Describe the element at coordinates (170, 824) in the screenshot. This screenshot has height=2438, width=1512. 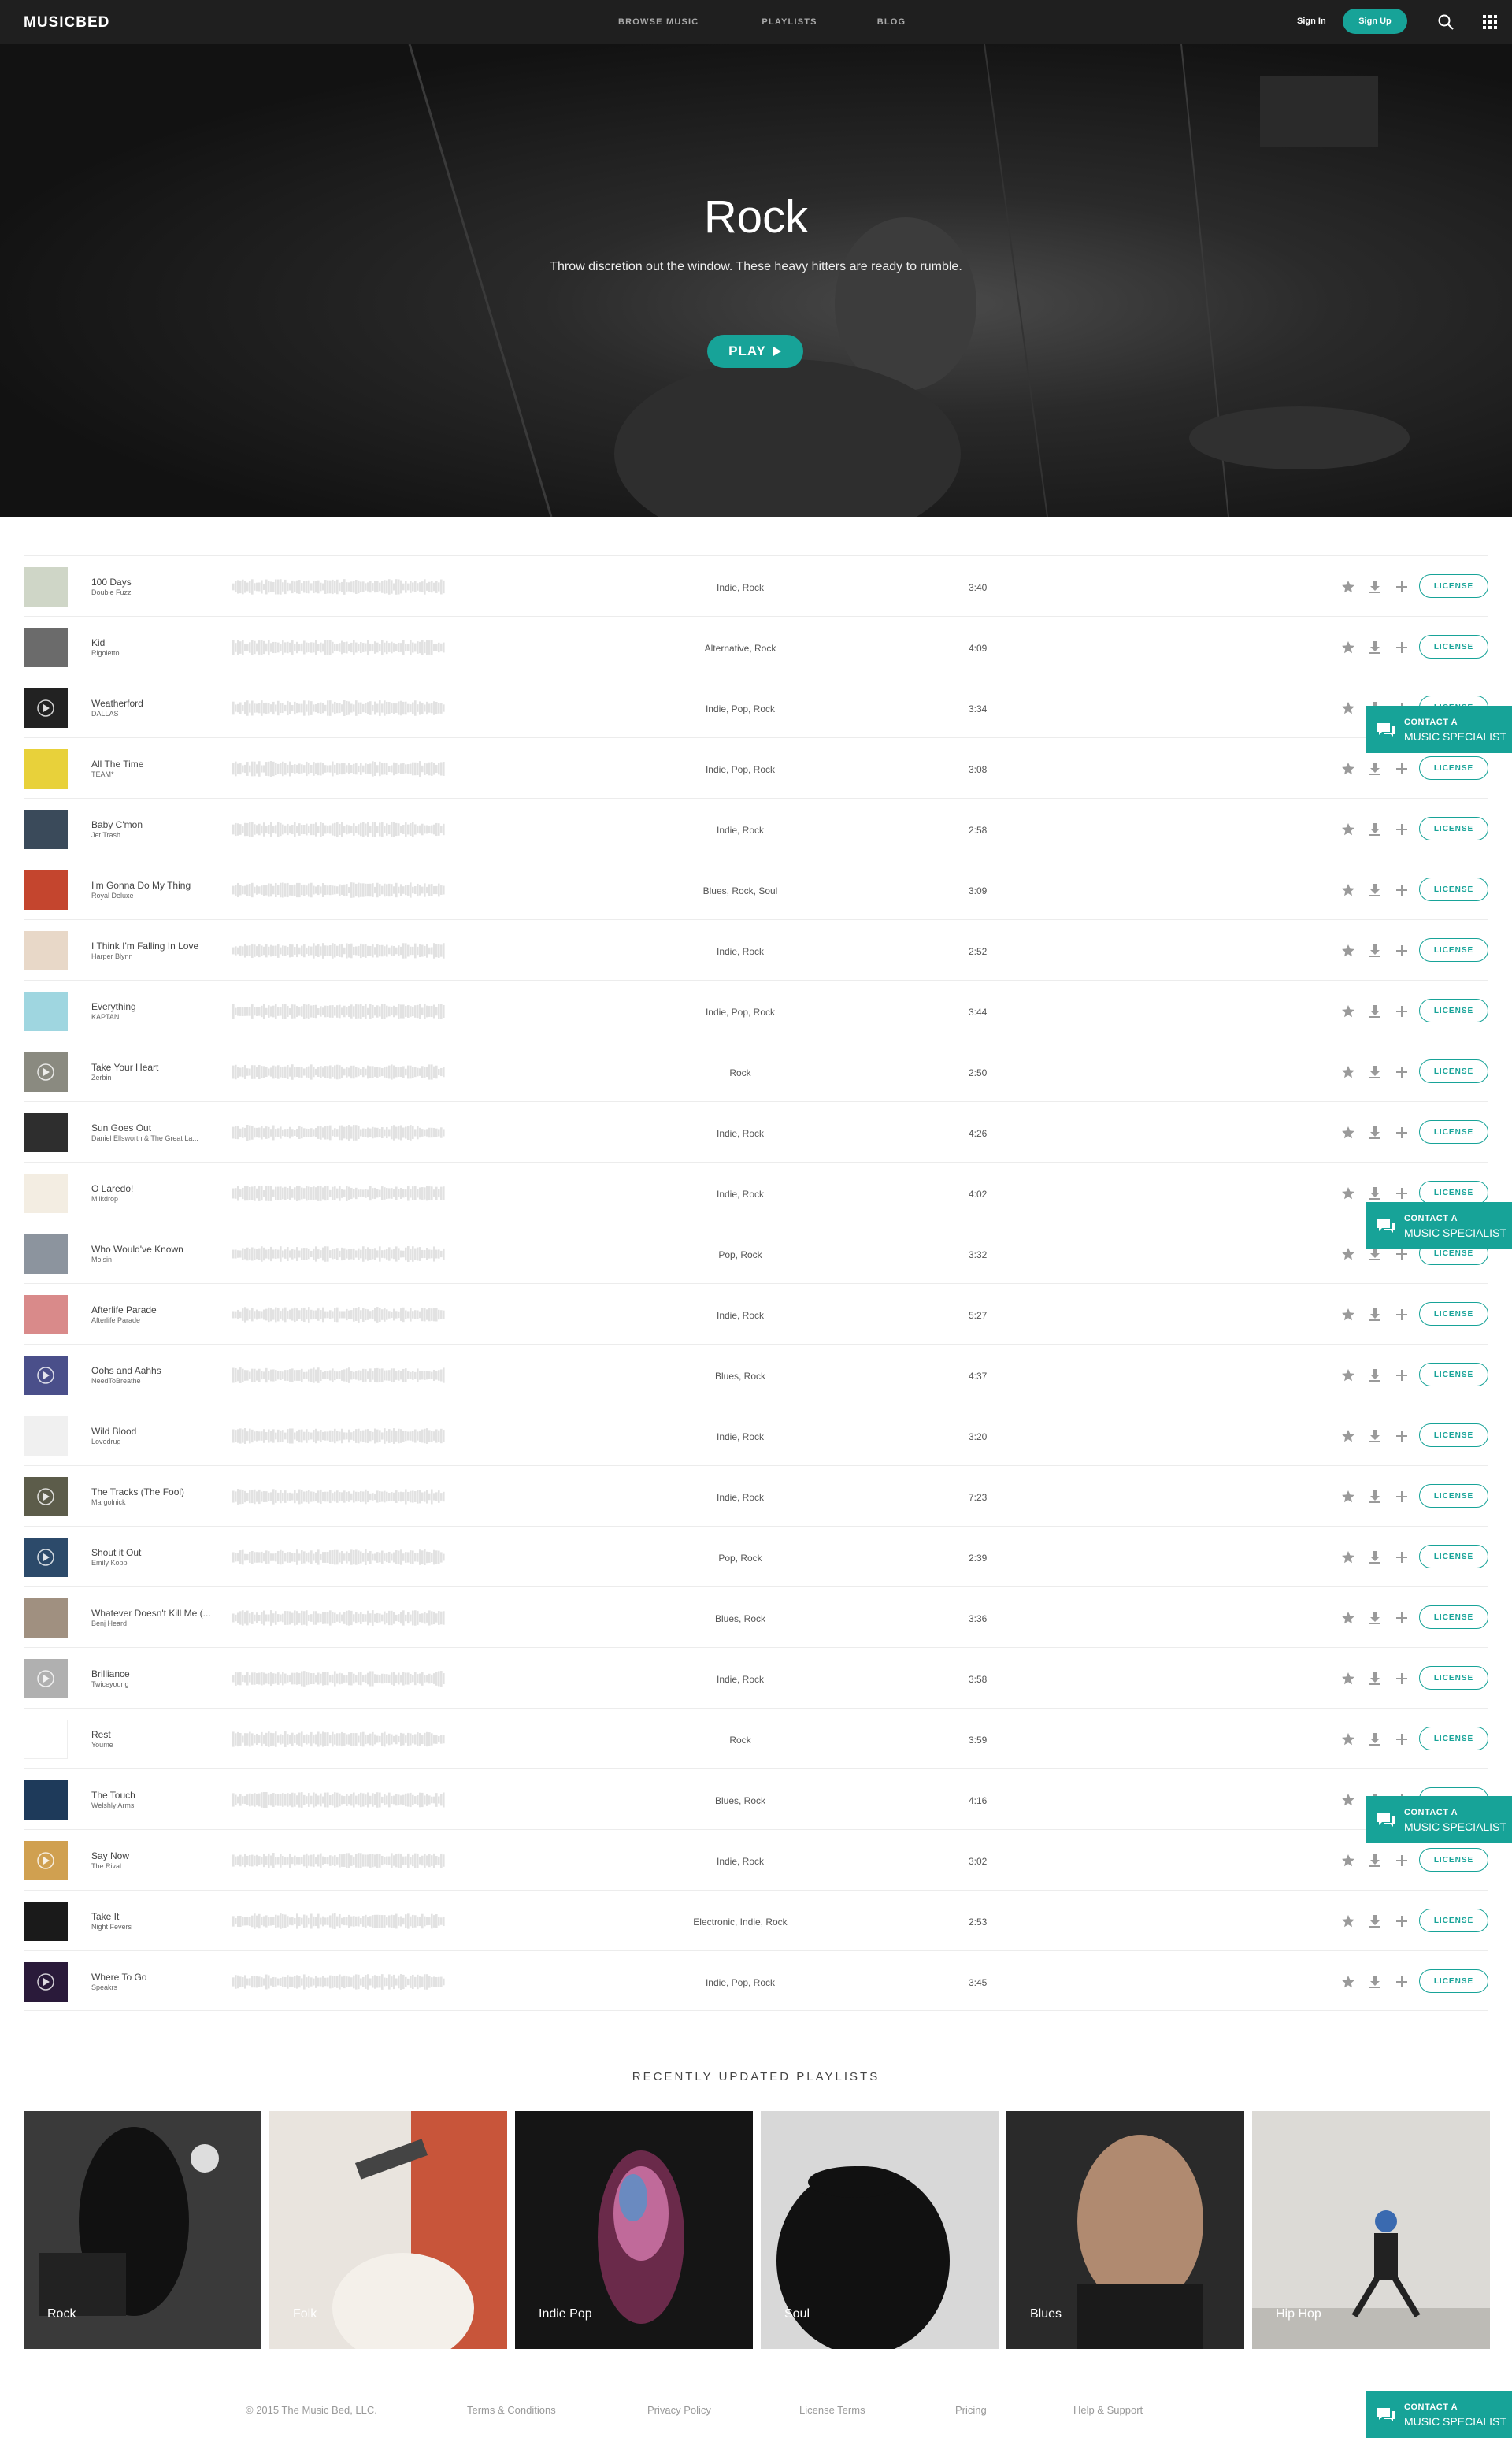
I see `track-title: Baby C'mon` at that location.